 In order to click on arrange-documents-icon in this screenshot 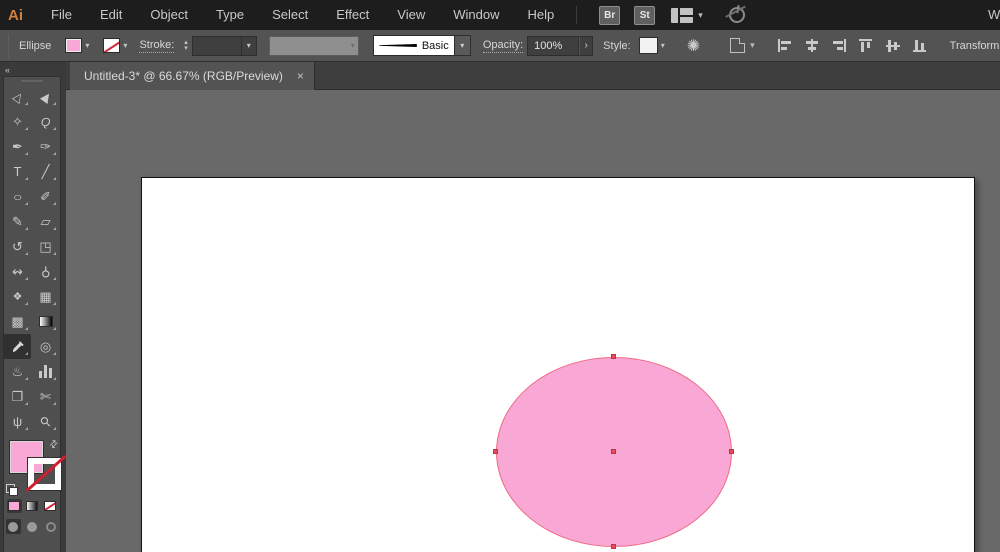, I will do `click(682, 15)`.